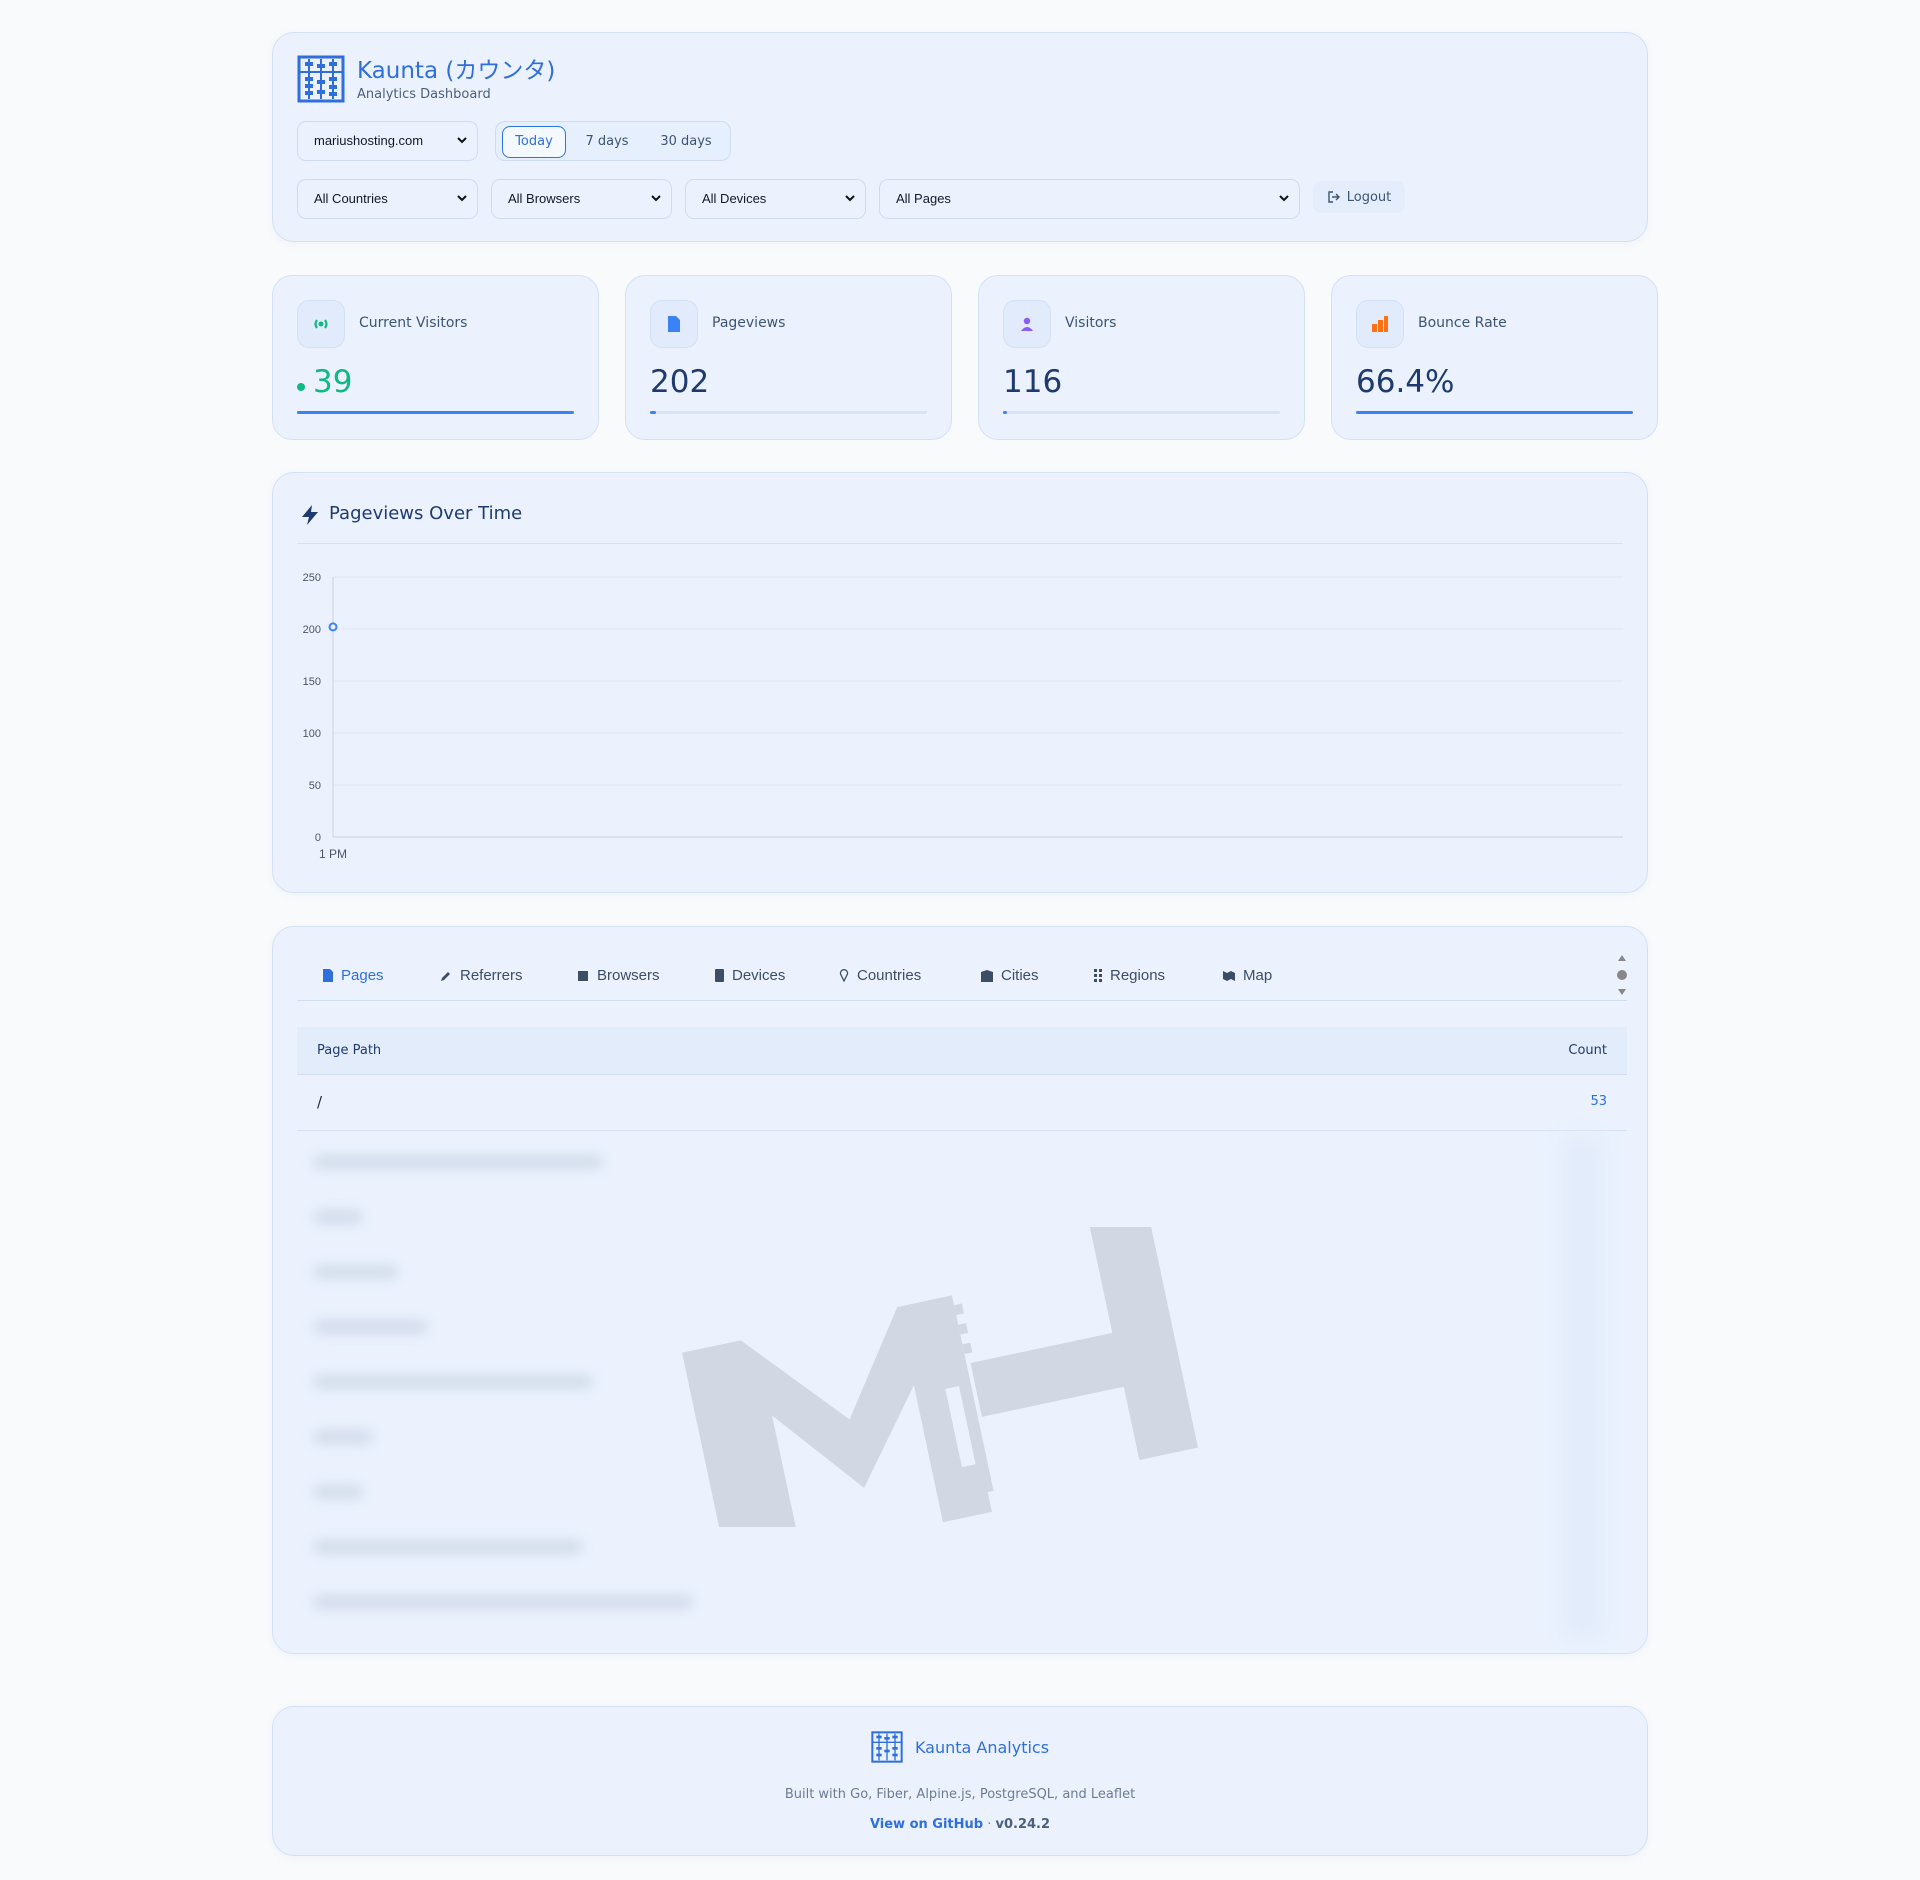 This screenshot has height=1880, width=1920. I want to click on user-icon, so click(1027, 324).